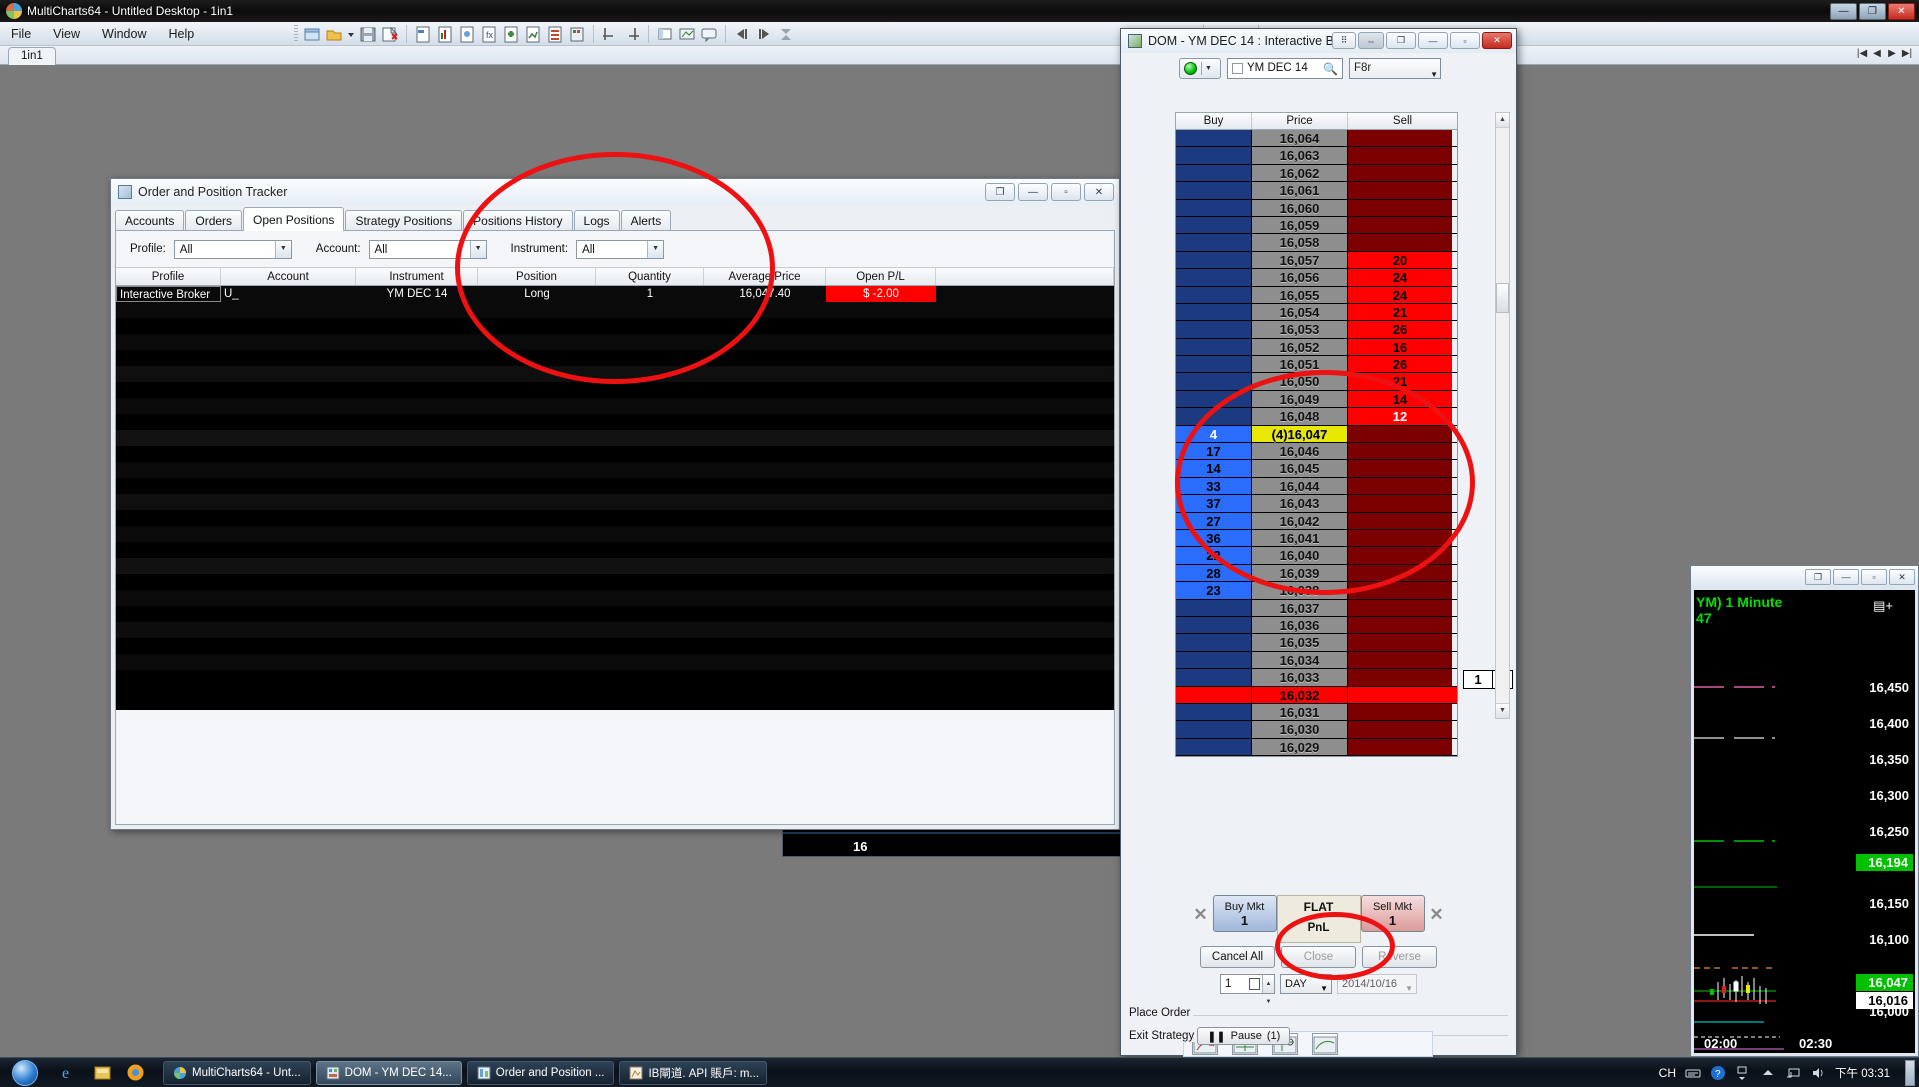 This screenshot has height=1087, width=1919. I want to click on position-status-box: FLAT PnL, so click(1318, 919).